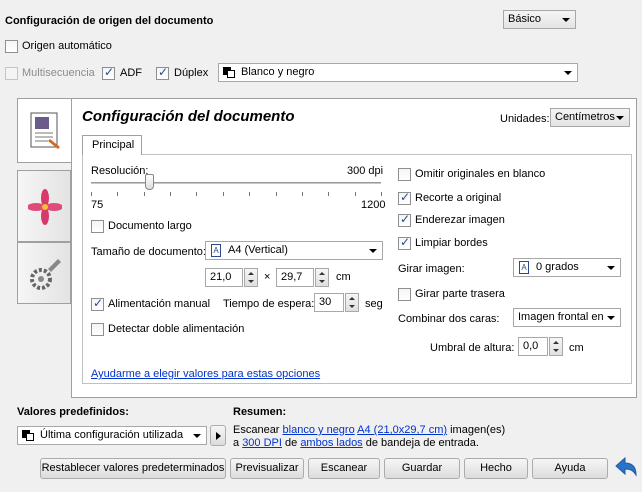 This screenshot has height=492, width=642. I want to click on adf-label: ADF, so click(131, 73).